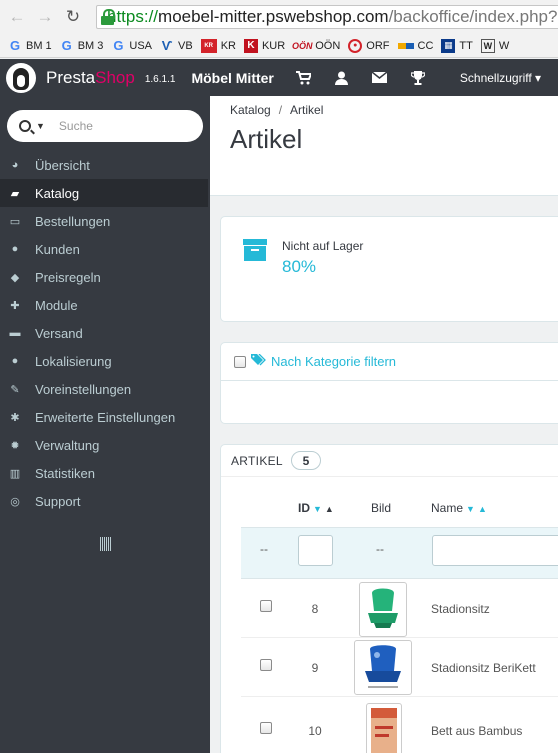 Image resolution: width=558 pixels, height=753 pixels. Describe the element at coordinates (266, 139) in the screenshot. I see `page-title: Artikel` at that location.